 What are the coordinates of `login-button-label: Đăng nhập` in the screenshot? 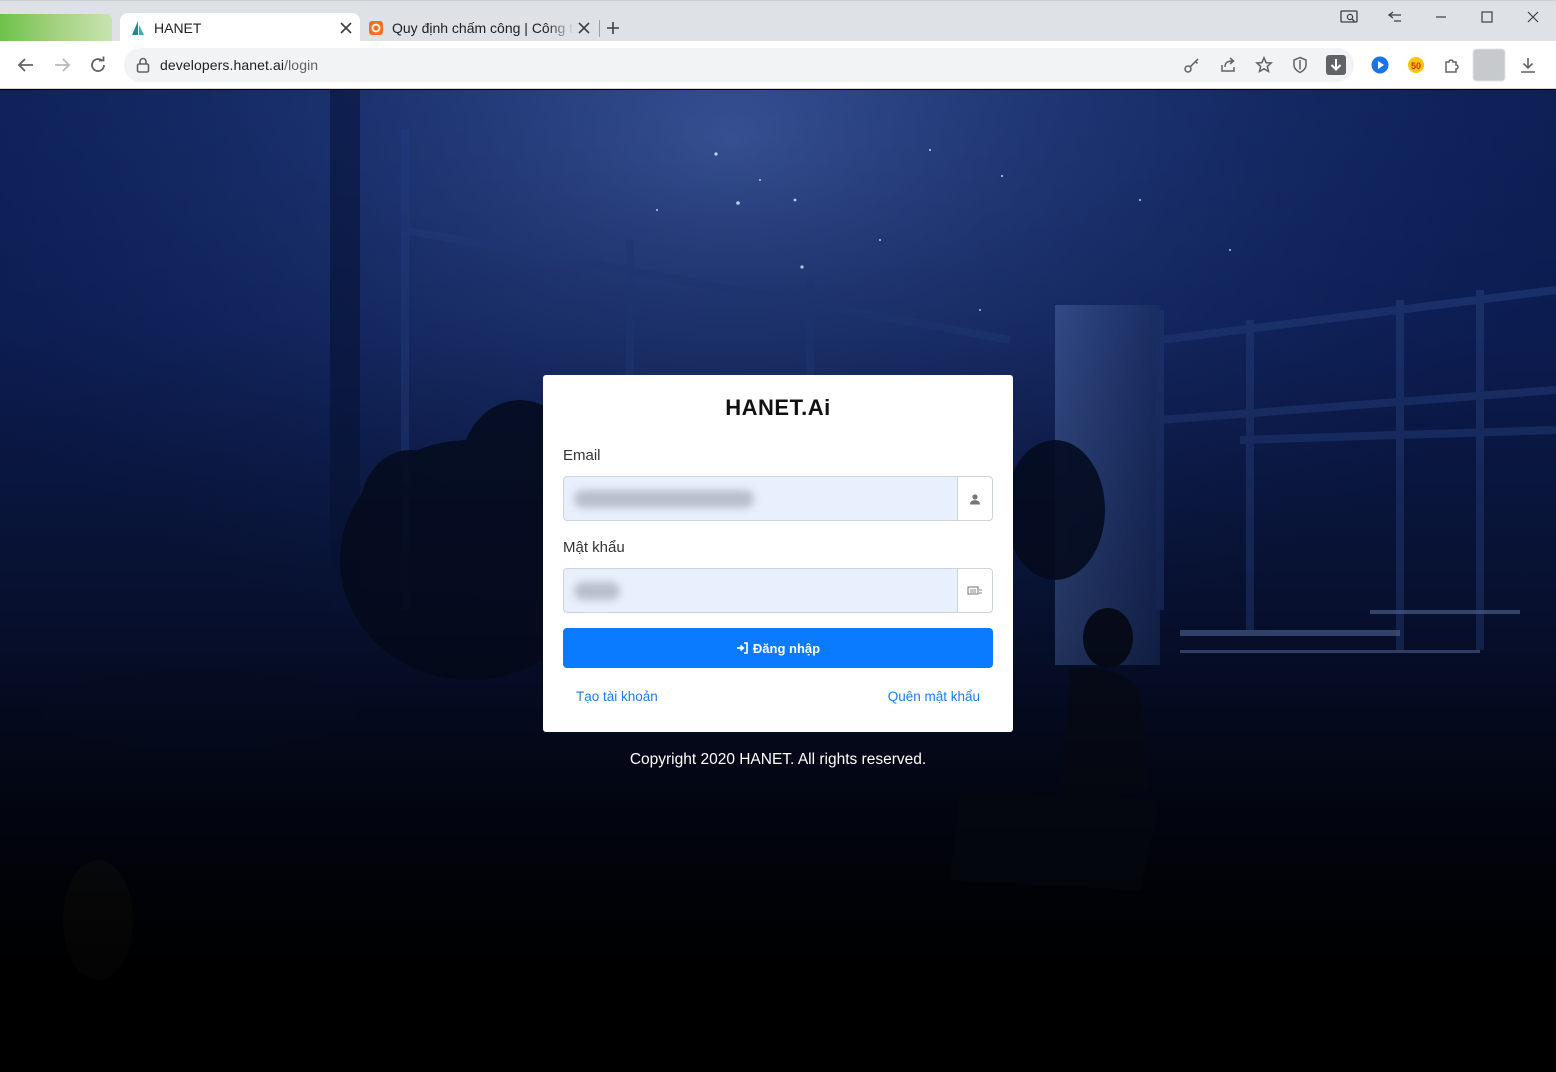 It's located at (786, 648).